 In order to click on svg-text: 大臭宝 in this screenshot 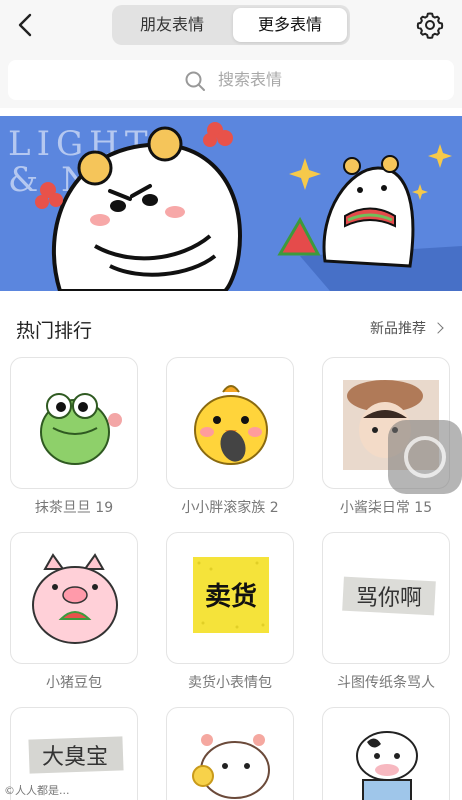, I will do `click(75, 757)`.